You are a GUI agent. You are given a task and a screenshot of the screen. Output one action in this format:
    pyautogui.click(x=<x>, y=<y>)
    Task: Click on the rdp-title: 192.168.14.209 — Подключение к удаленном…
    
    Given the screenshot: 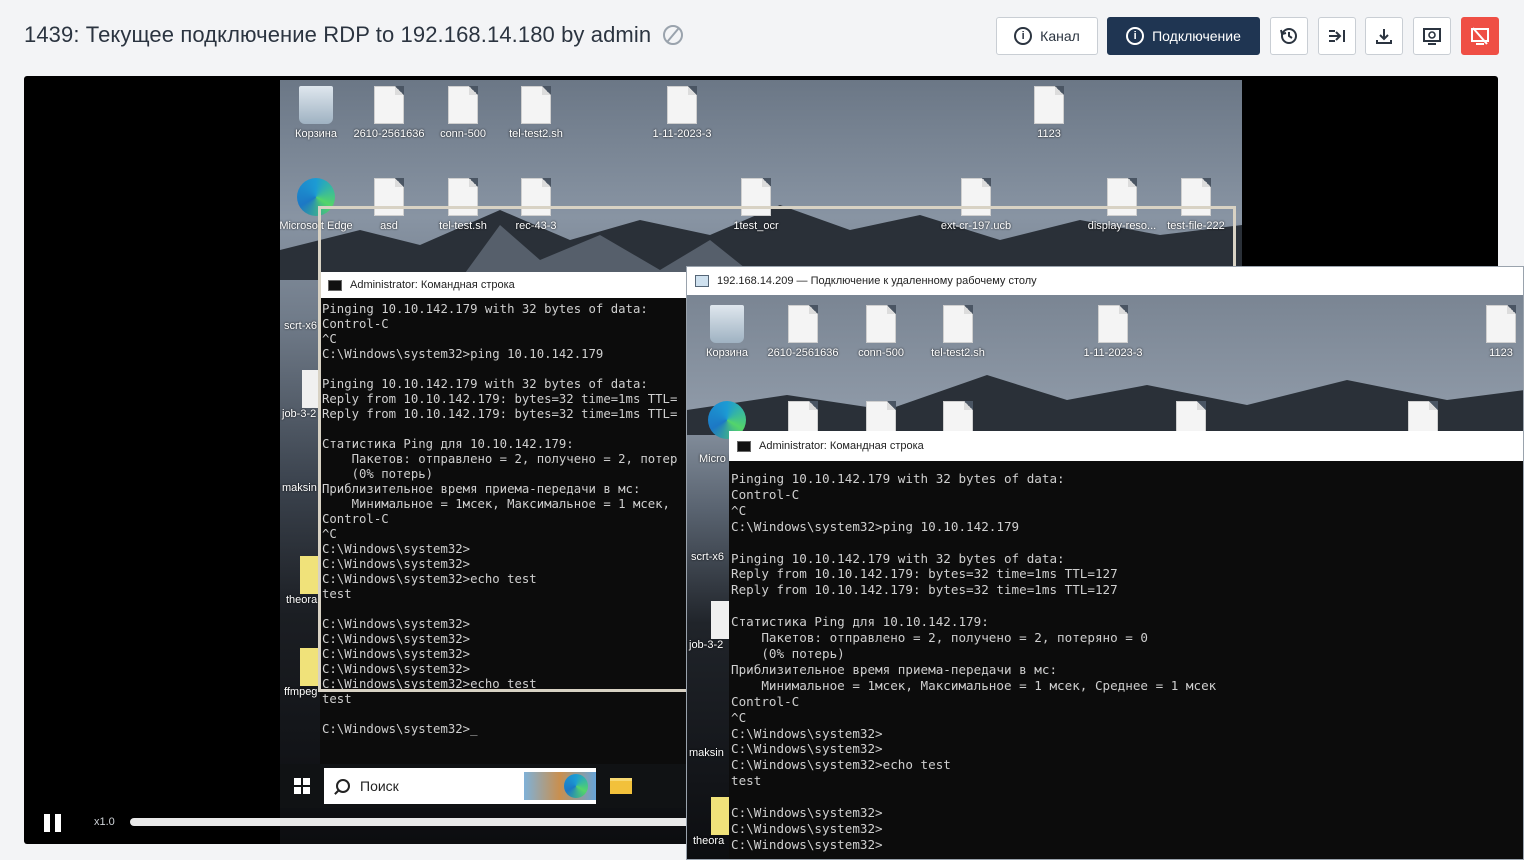 What is the action you would take?
    pyautogui.click(x=877, y=281)
    